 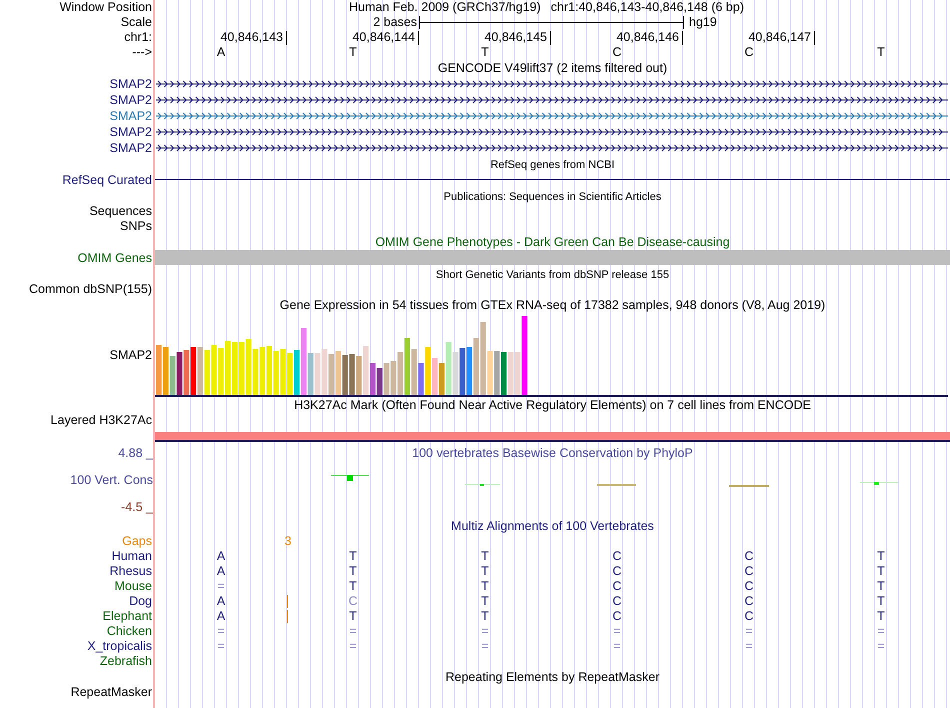 I want to click on position-text: chr1:40,846,143-40,846,148 (6 bp), so click(x=647, y=7).